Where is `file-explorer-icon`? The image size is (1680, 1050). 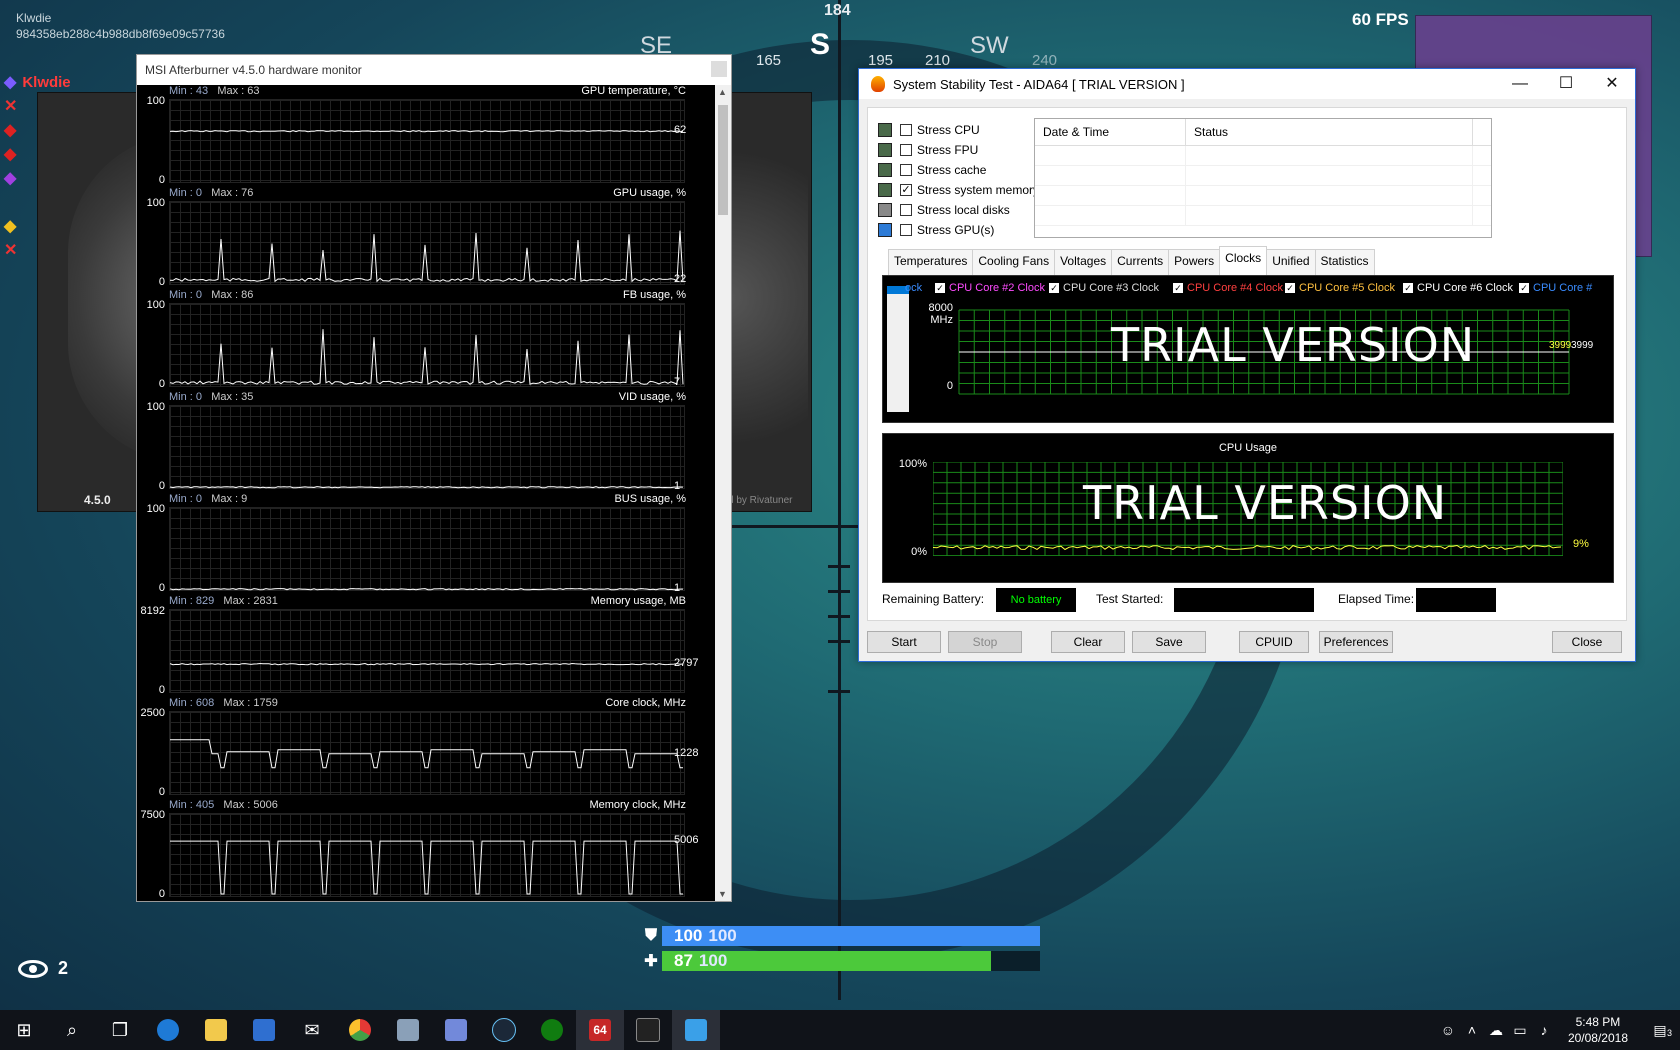
file-explorer-icon is located at coordinates (216, 1030).